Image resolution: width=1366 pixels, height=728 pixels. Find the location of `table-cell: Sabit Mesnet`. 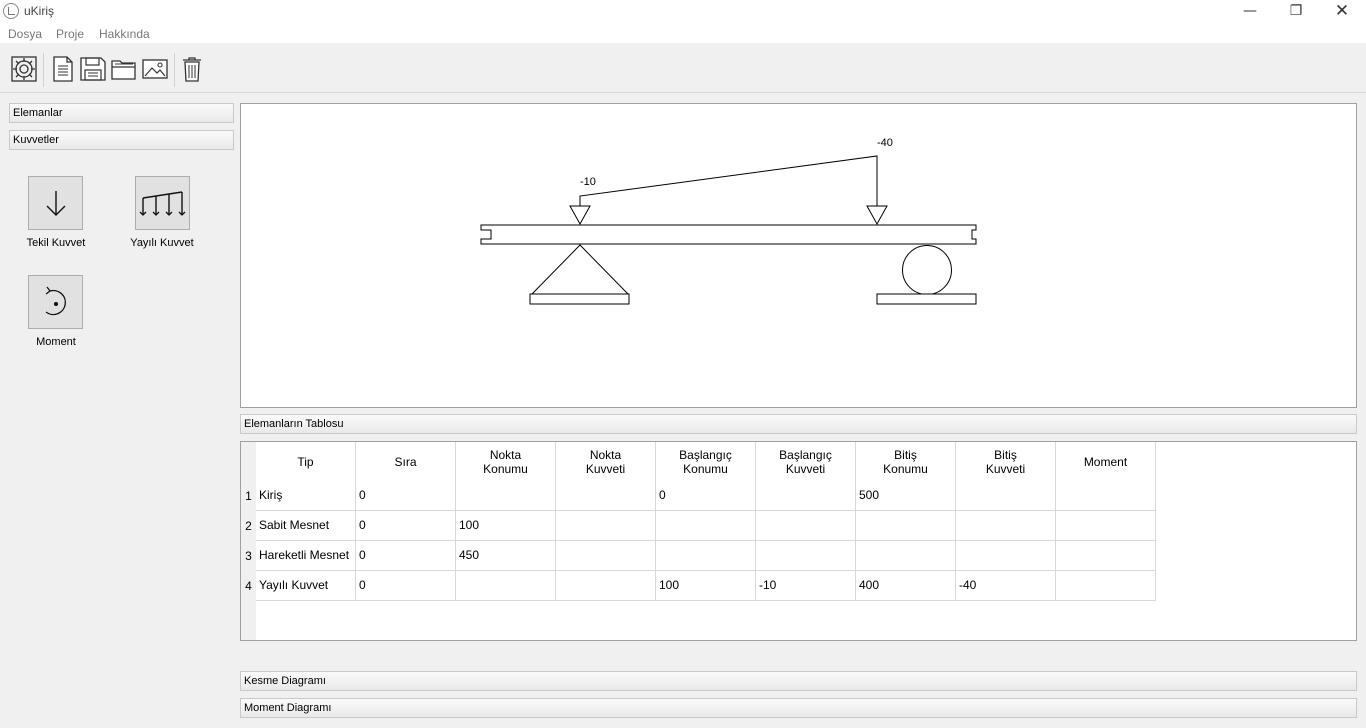

table-cell: Sabit Mesnet is located at coordinates (306, 526).